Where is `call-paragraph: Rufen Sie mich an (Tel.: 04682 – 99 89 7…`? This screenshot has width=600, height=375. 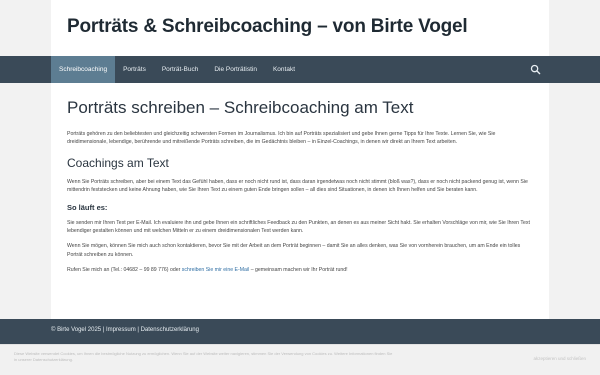 call-paragraph: Rufen Sie mich an (Tel.: 04682 – 99 89 7… is located at coordinates (300, 270).